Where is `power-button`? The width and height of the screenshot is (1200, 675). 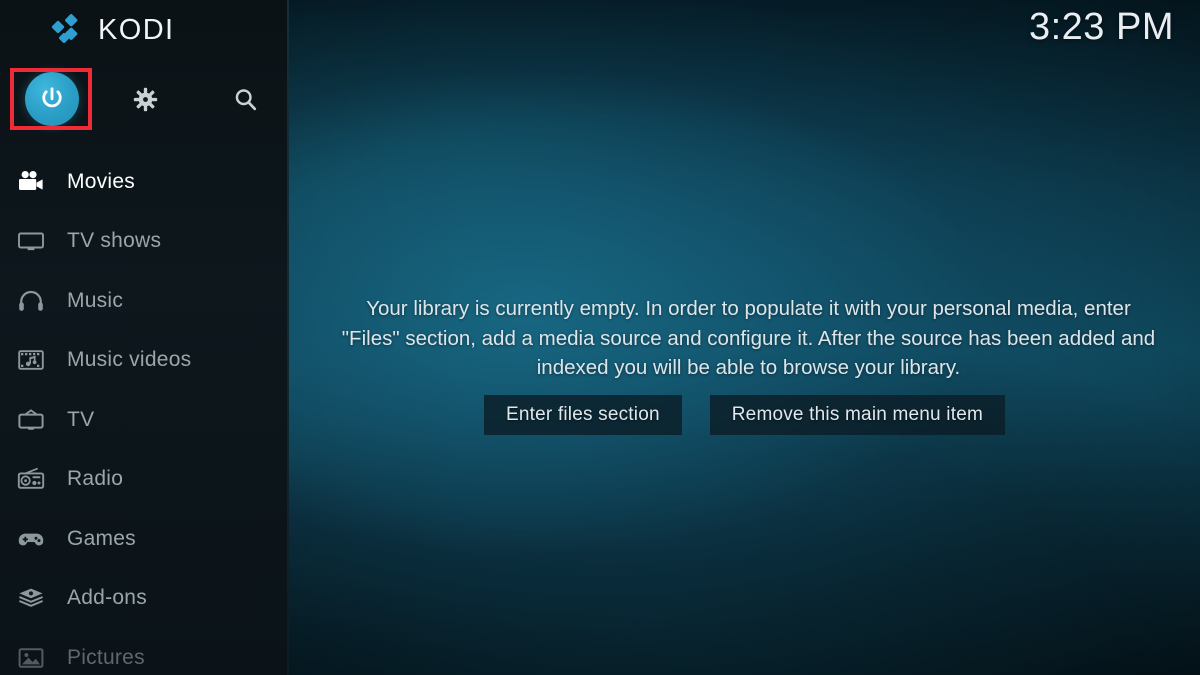
power-button is located at coordinates (52, 99).